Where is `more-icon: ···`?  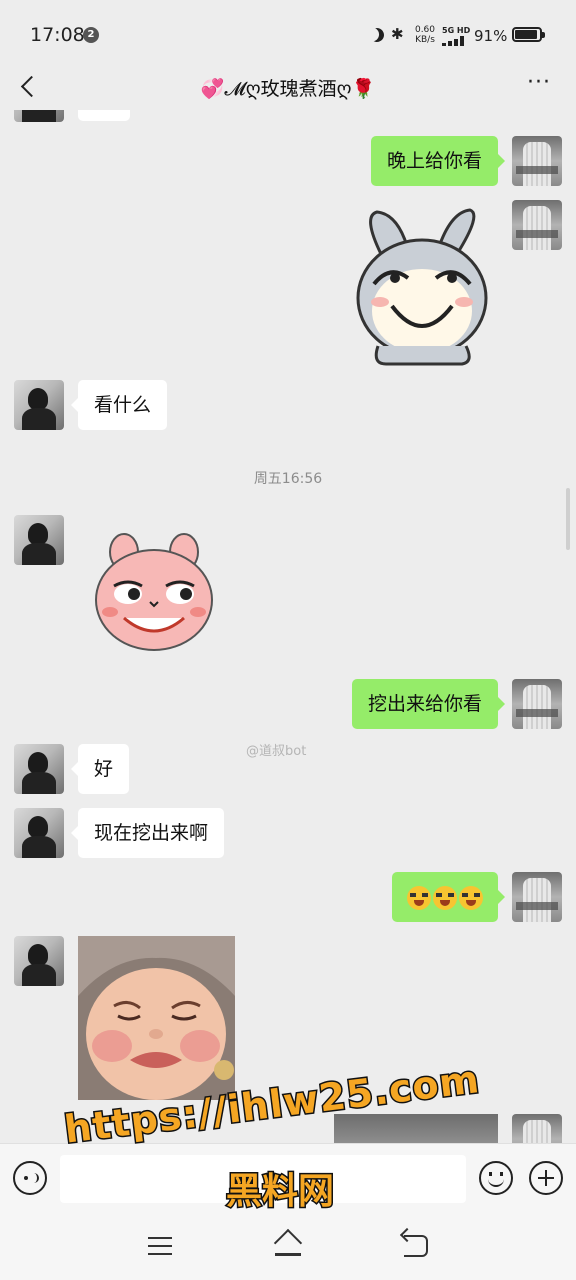 more-icon: ··· is located at coordinates (539, 87).